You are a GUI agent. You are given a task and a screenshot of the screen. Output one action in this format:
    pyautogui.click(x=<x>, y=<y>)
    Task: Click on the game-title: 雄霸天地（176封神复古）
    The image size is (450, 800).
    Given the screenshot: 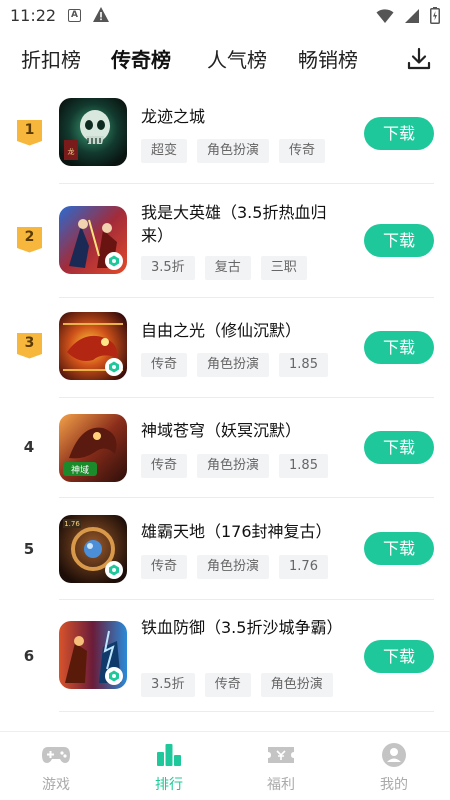 What is the action you would take?
    pyautogui.click(x=236, y=531)
    